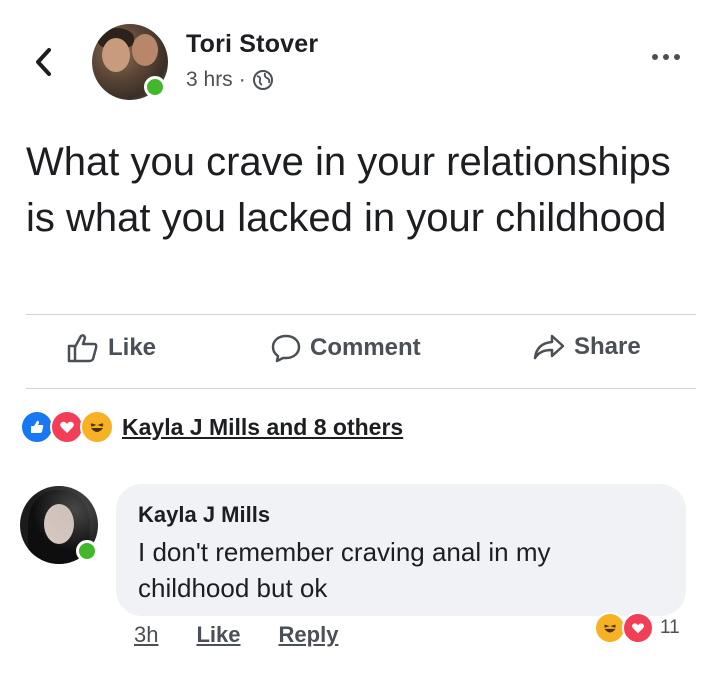 Image resolution: width=720 pixels, height=686 pixels. I want to click on thumbs-up-icon, so click(82, 348).